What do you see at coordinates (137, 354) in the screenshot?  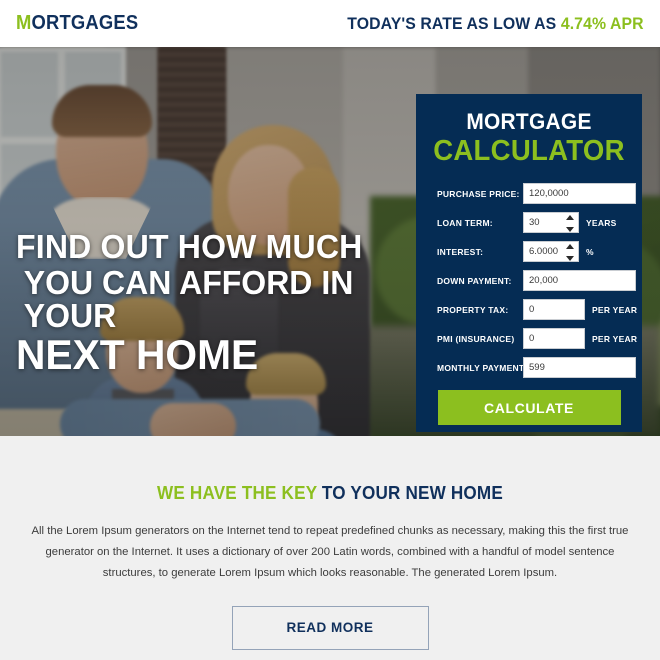 I see `hero-headline-line-3: NEXT HOME` at bounding box center [137, 354].